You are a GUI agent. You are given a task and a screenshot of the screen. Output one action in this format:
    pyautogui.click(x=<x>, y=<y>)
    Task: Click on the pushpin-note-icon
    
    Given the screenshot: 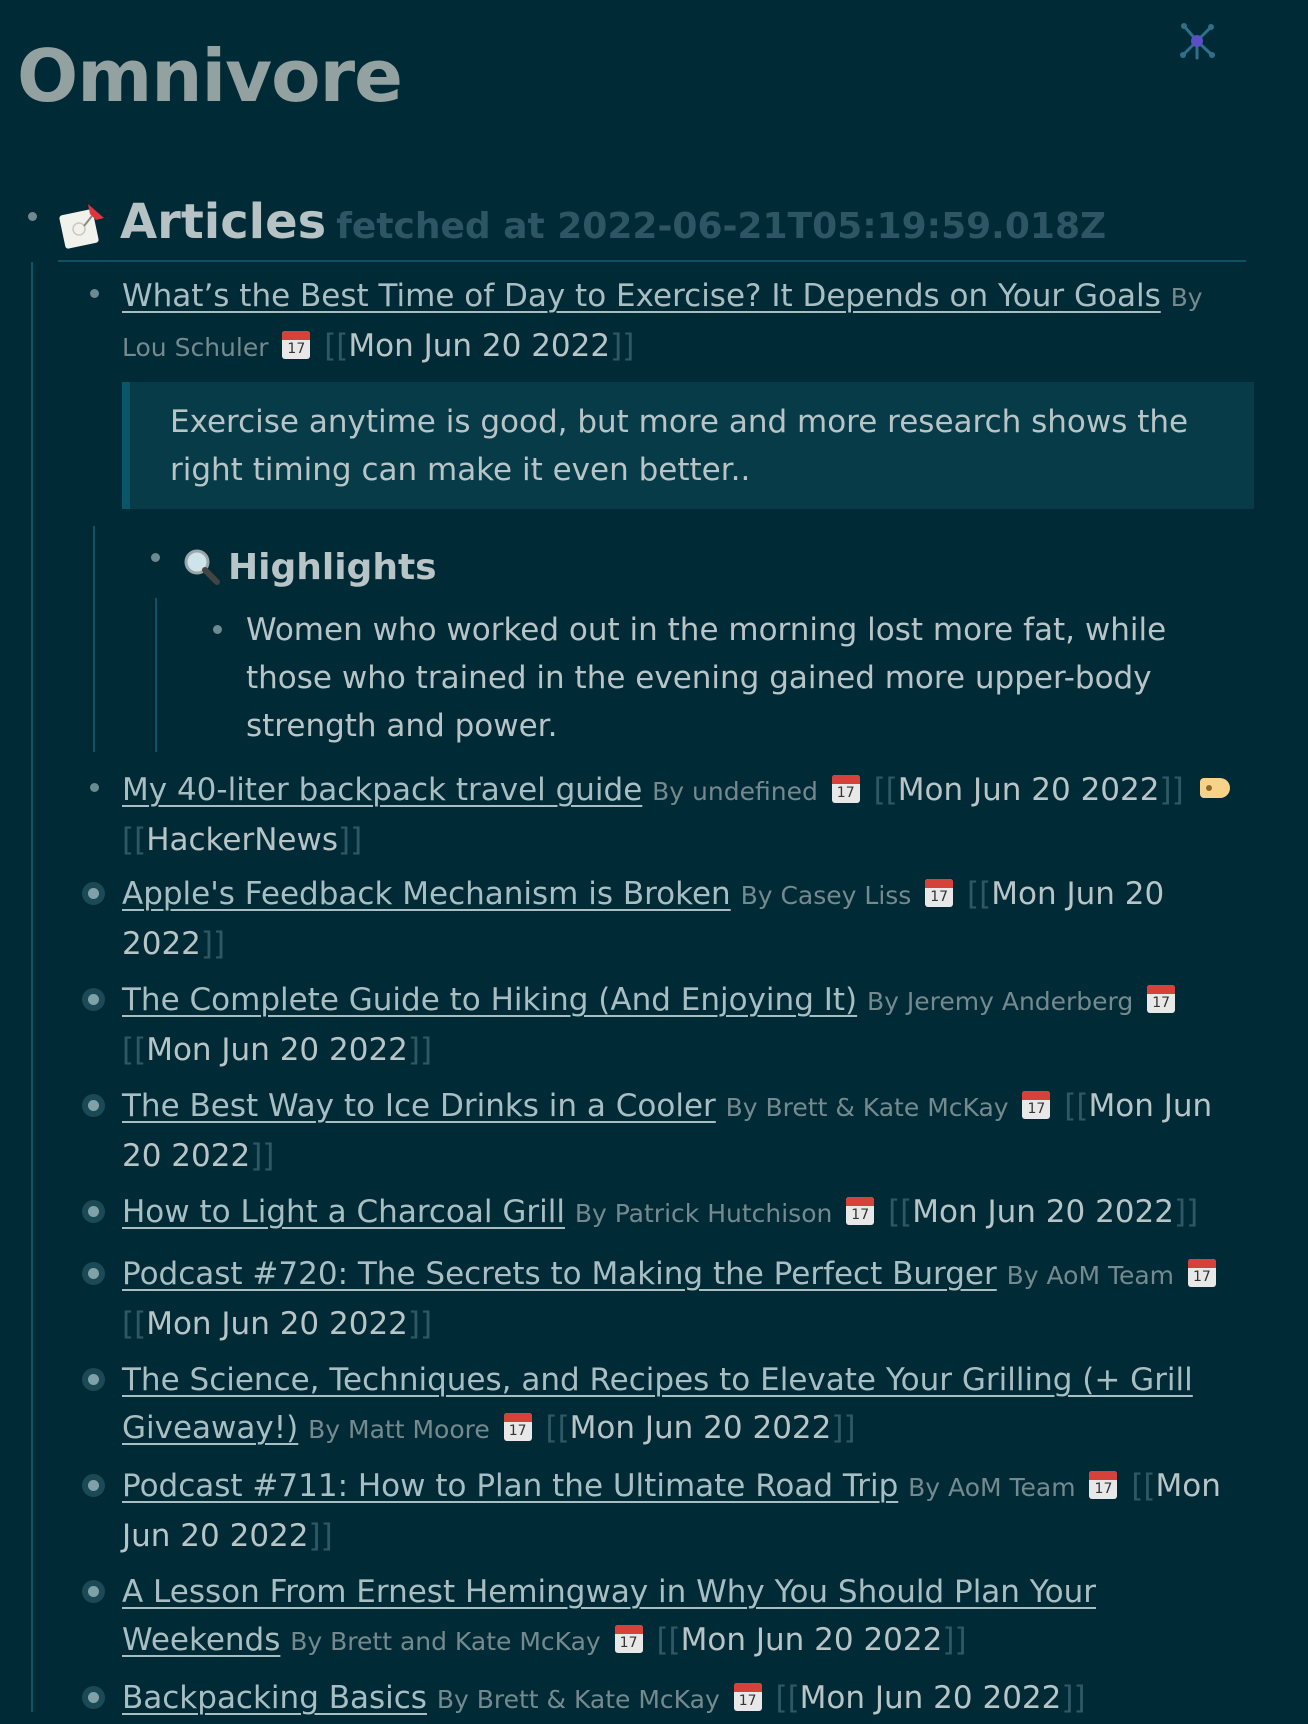 What is the action you would take?
    pyautogui.click(x=81, y=226)
    